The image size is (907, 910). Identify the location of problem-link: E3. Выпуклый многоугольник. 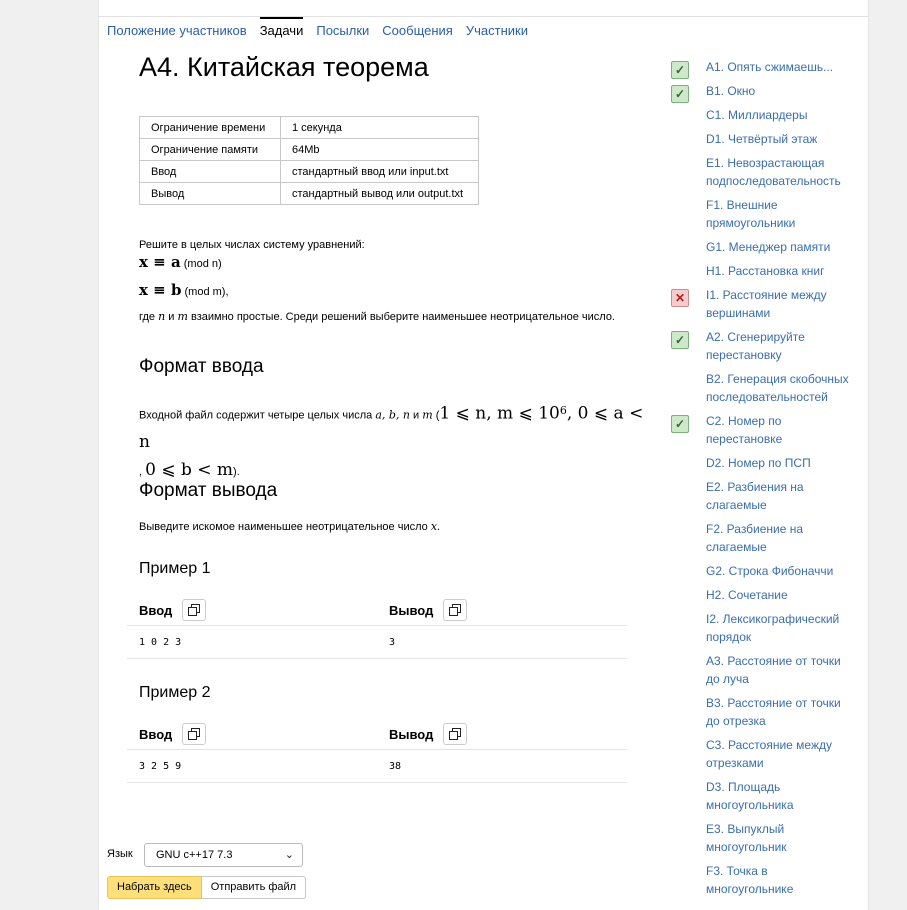
(761, 838).